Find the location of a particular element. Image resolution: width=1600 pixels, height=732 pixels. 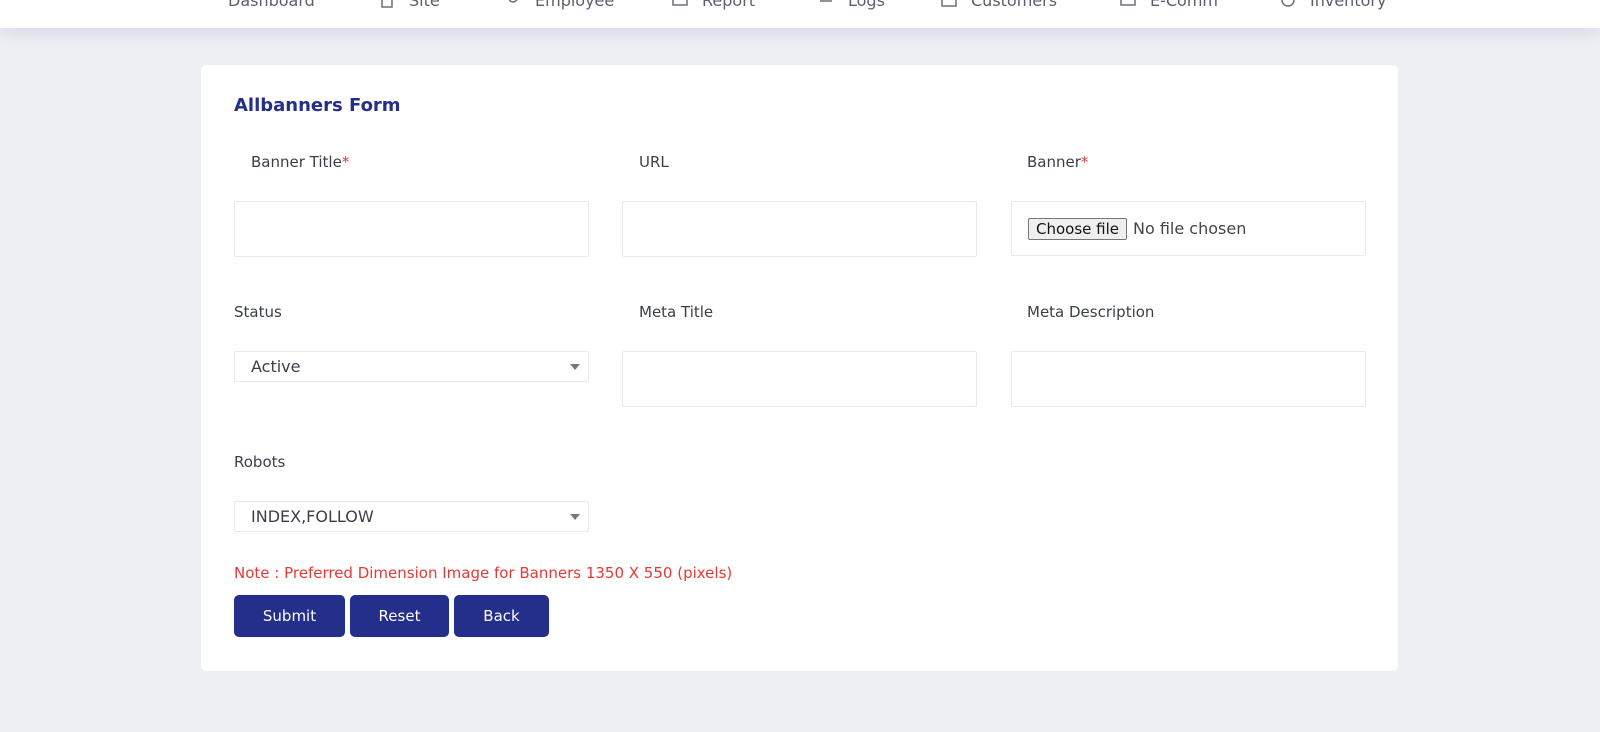

status-label: Status is located at coordinates (258, 312).